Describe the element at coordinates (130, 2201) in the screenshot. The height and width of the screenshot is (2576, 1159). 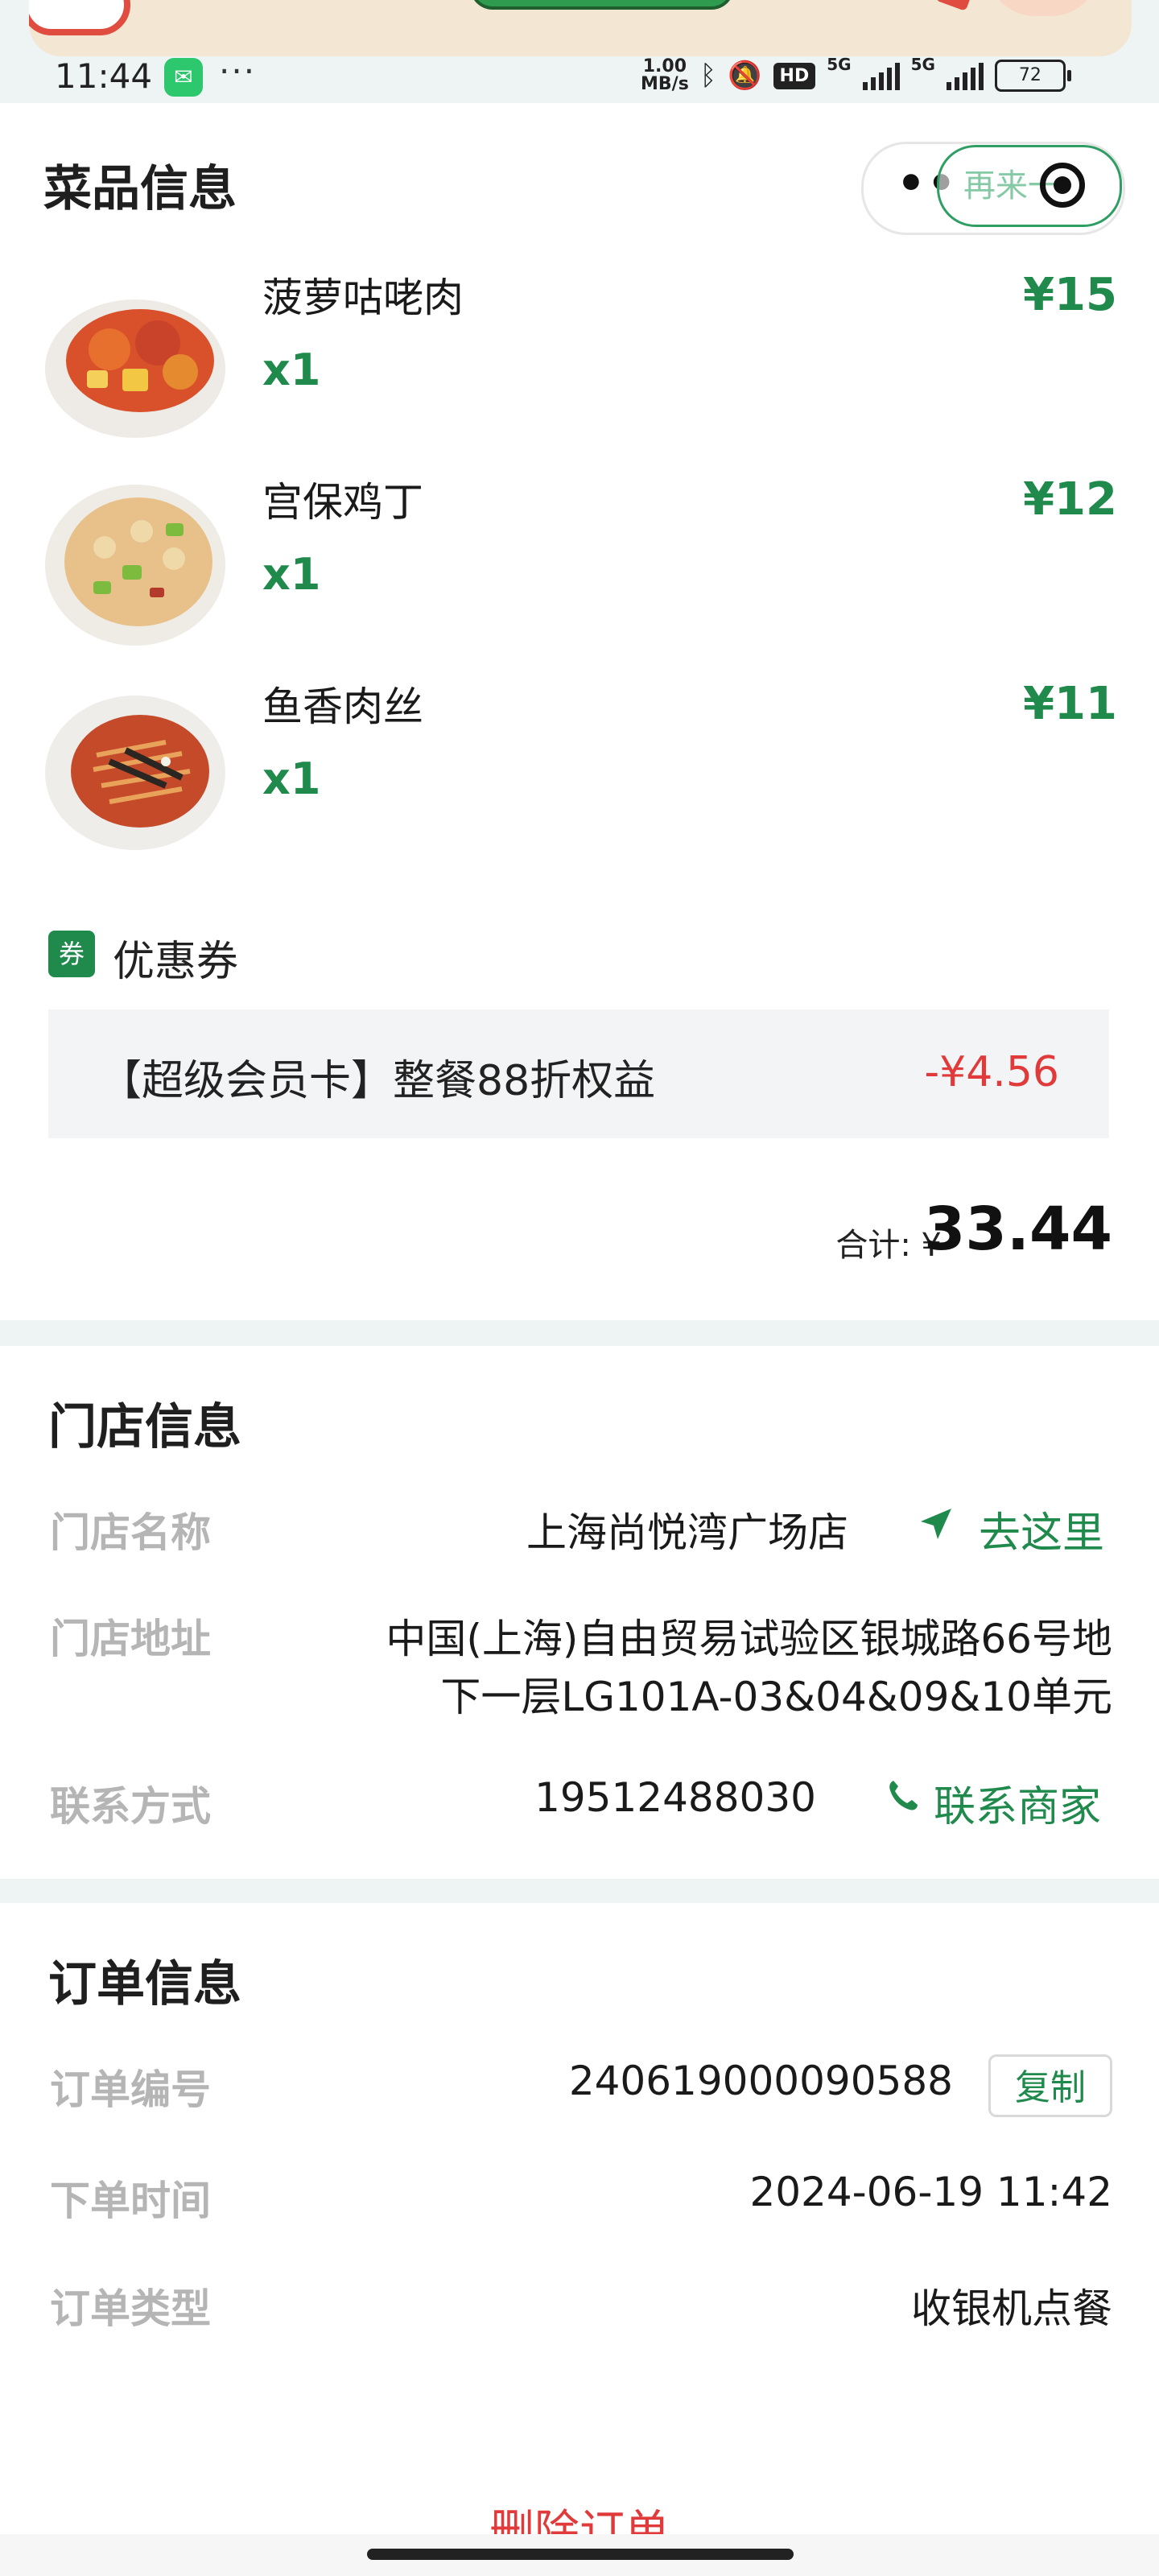
I see `order-time-label: 下单时间` at that location.